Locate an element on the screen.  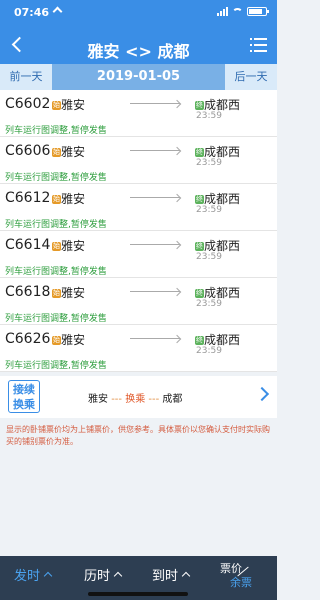
sort-tab-price-remaining: 票价 余票 is located at coordinates (240, 577).